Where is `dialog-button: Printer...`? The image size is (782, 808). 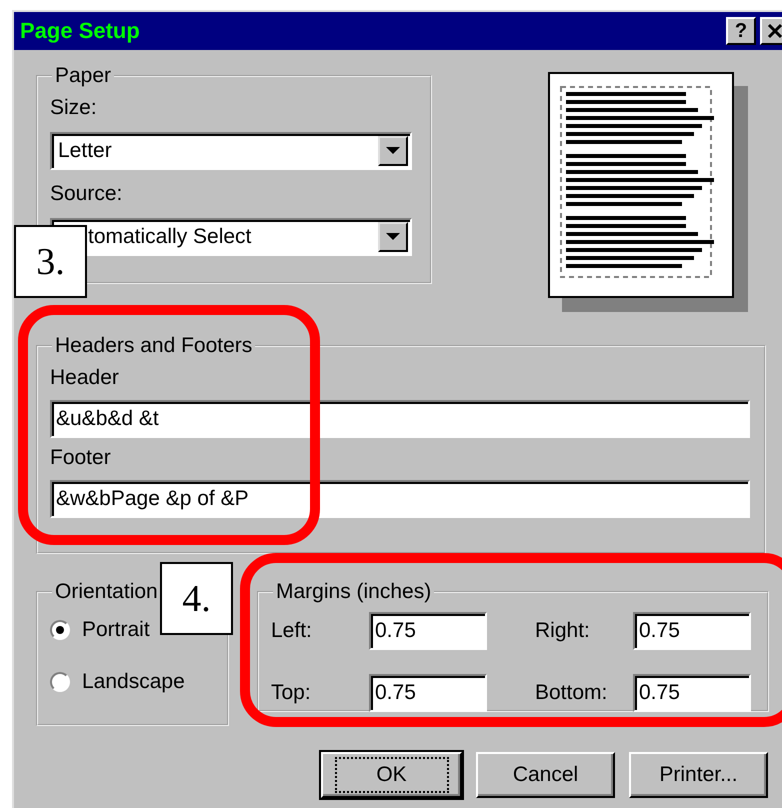
dialog-button: Printer... is located at coordinates (698, 775).